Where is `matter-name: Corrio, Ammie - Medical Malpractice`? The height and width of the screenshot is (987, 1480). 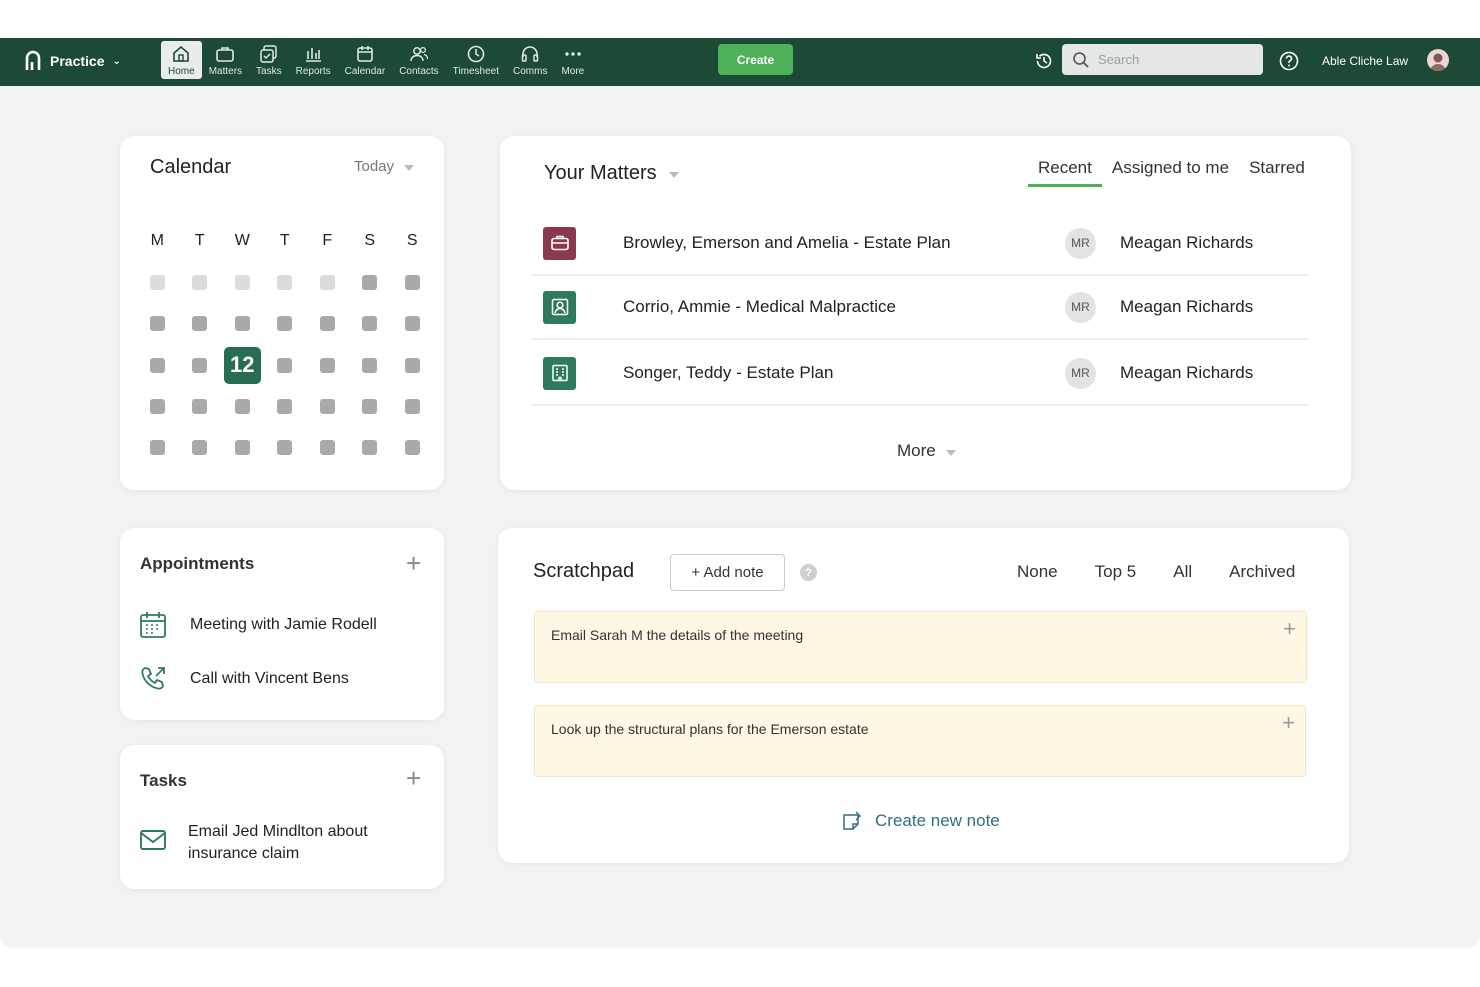
matter-name: Corrio, Ammie - Medical Malpractice is located at coordinates (759, 307).